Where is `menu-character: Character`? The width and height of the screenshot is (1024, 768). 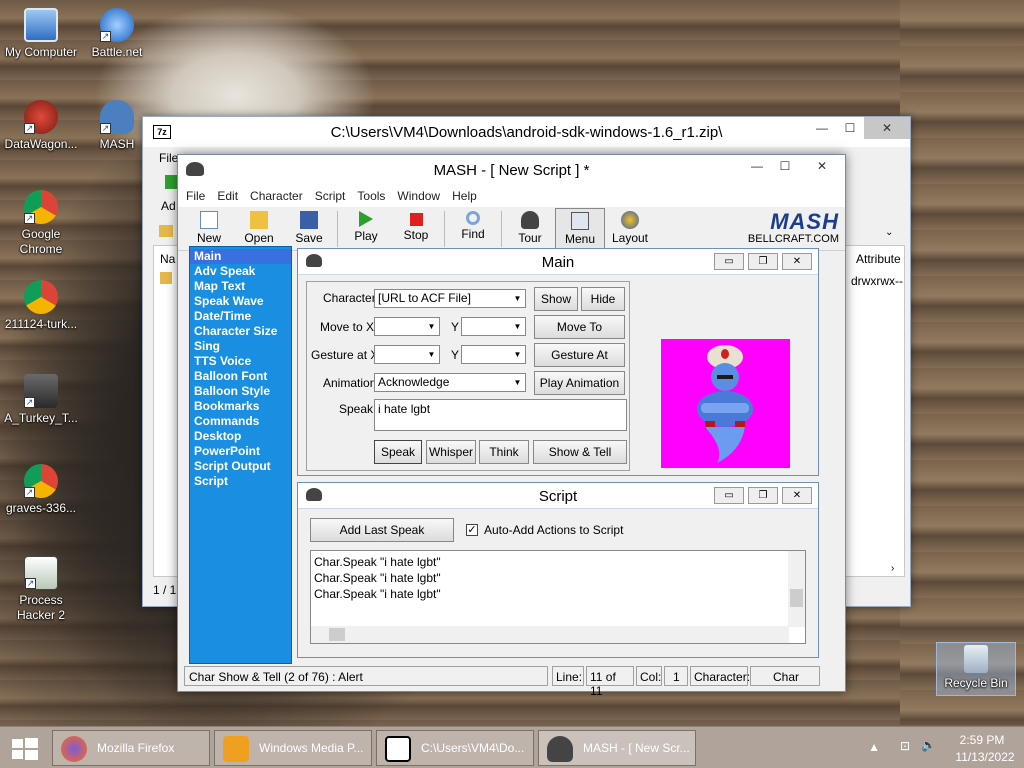 menu-character: Character is located at coordinates (276, 196).